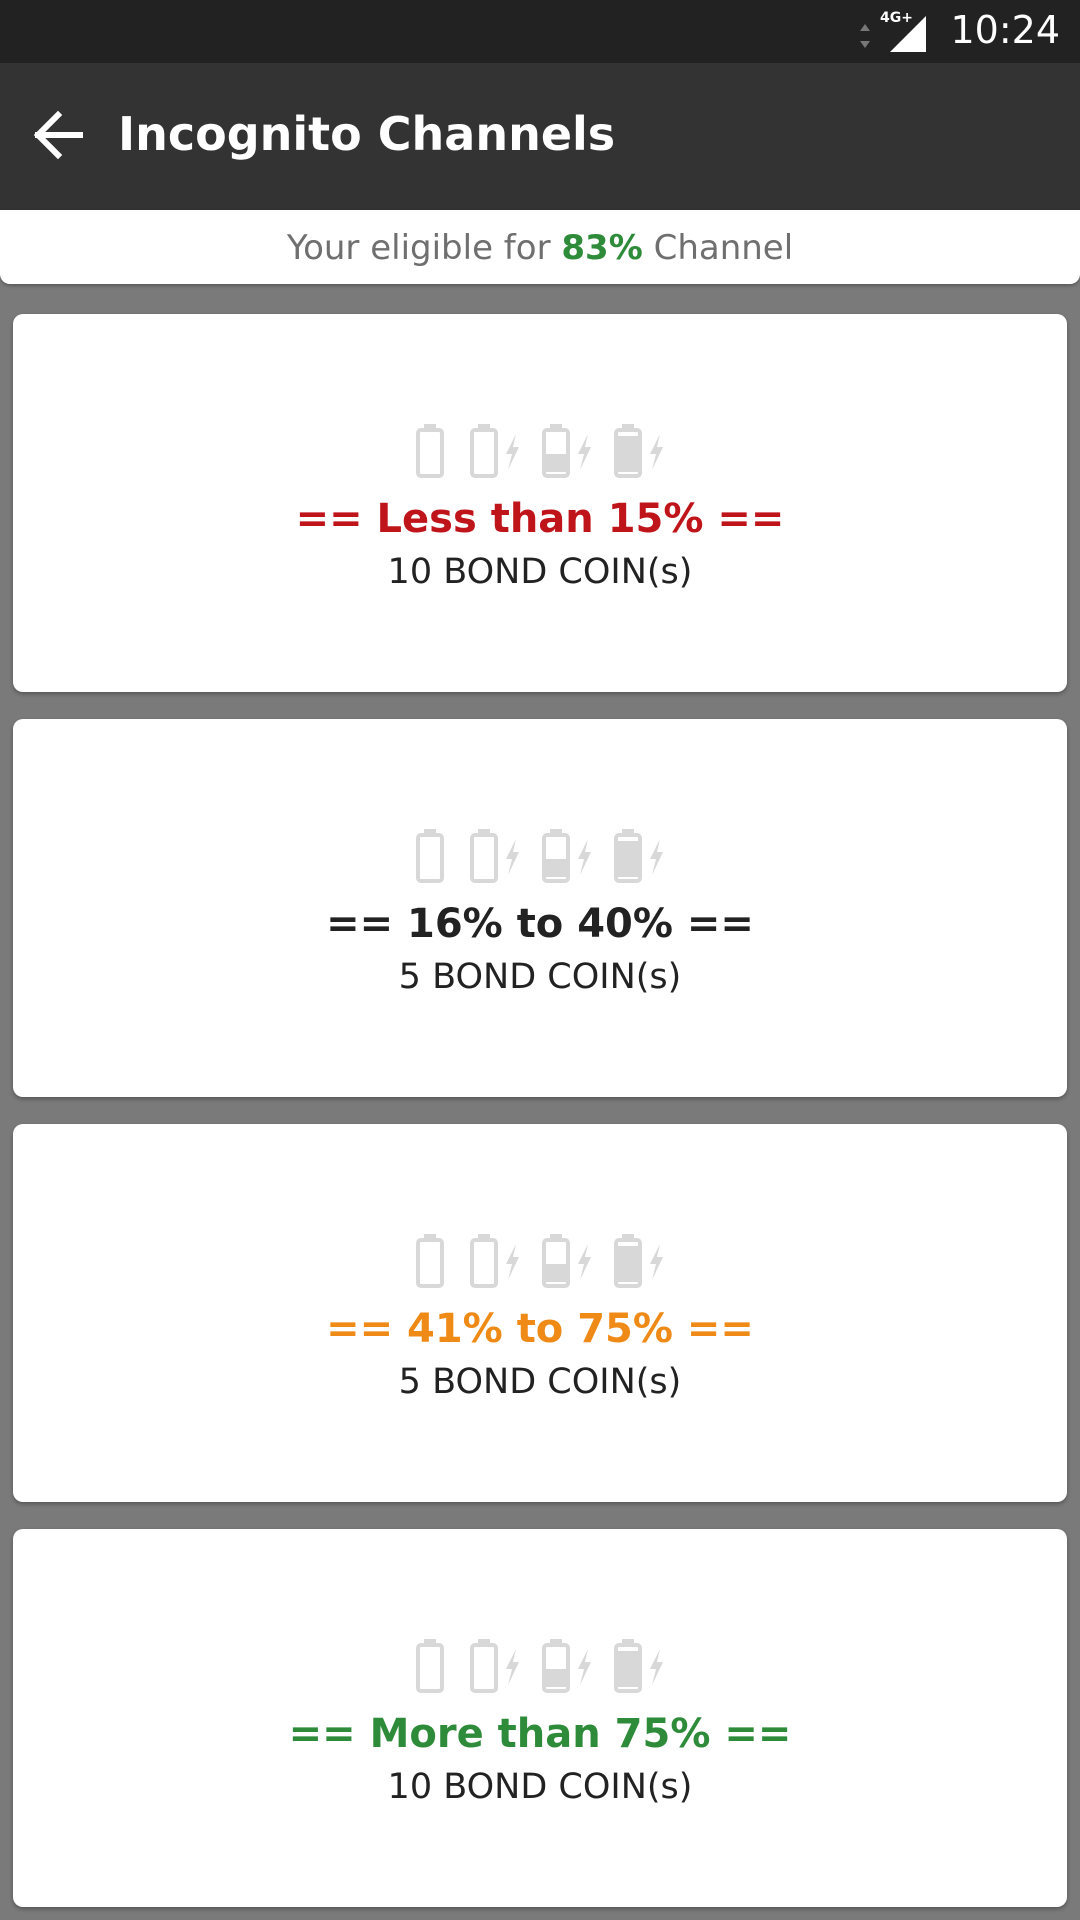 This screenshot has width=1080, height=1920. Describe the element at coordinates (424, 248) in the screenshot. I see `eligibility-prefix: Your eligible for` at that location.